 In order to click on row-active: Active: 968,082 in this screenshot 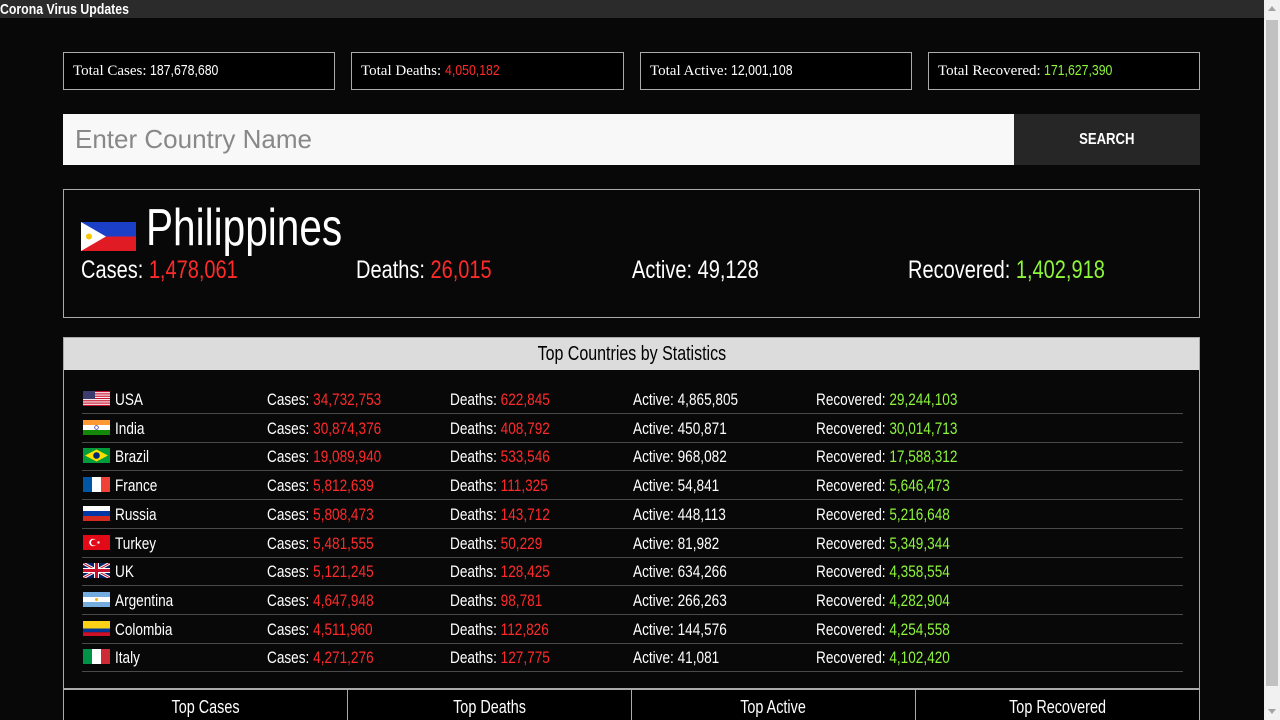, I will do `click(680, 457)`.